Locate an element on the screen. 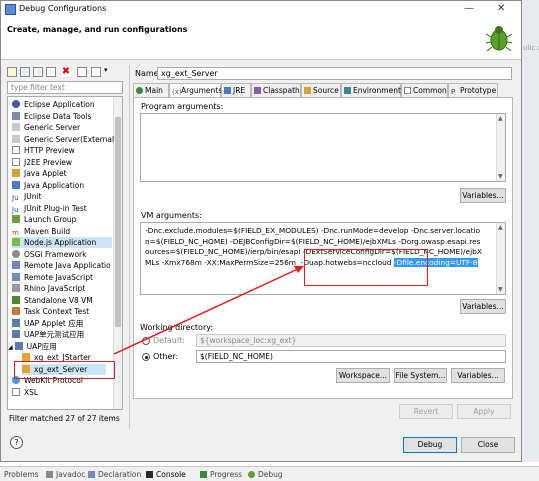  tree-item-rhino-js: Rhino JavaScript is located at coordinates (48, 288).